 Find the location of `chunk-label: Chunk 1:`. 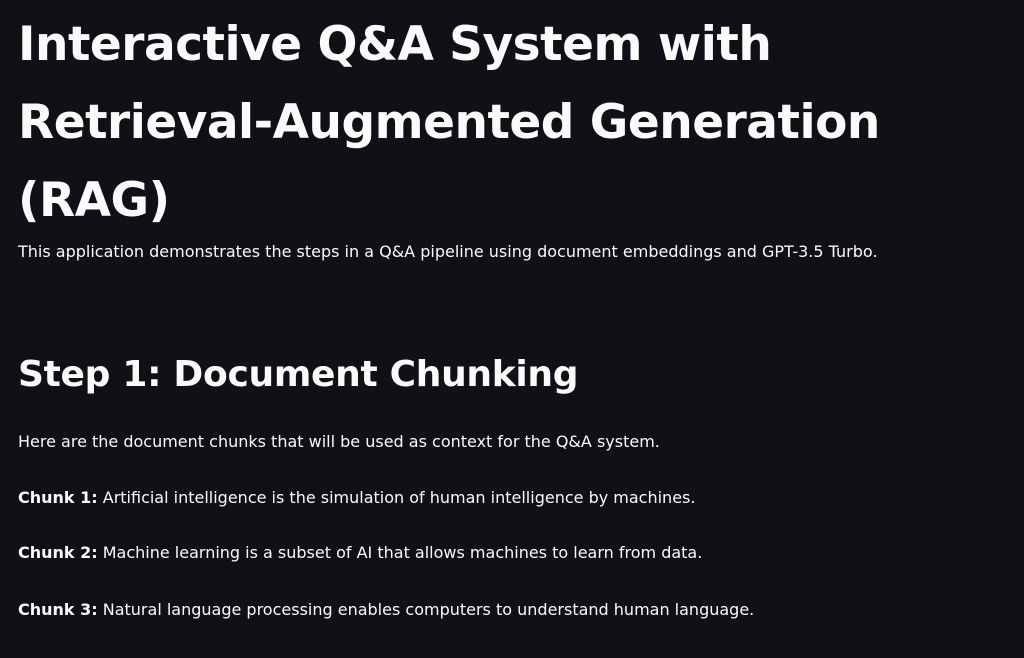

chunk-label: Chunk 1: is located at coordinates (58, 497).